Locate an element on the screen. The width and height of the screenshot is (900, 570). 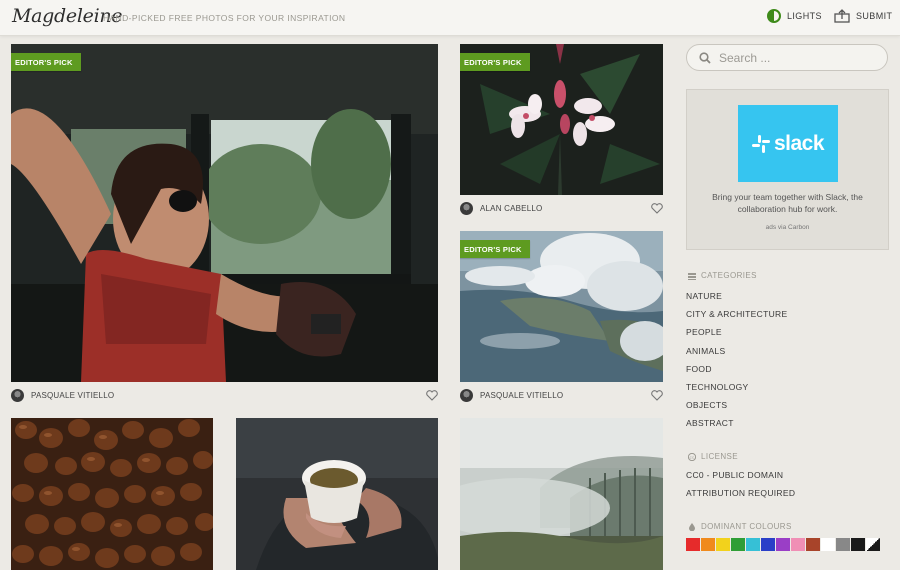
swatch-gray is located at coordinates (843, 544).